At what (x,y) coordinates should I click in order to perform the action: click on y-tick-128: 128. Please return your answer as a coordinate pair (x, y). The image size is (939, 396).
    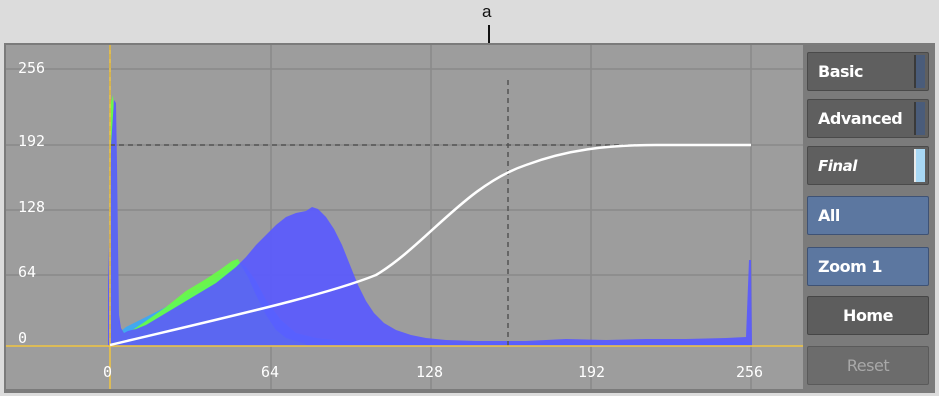
    Looking at the image, I should click on (32, 207).